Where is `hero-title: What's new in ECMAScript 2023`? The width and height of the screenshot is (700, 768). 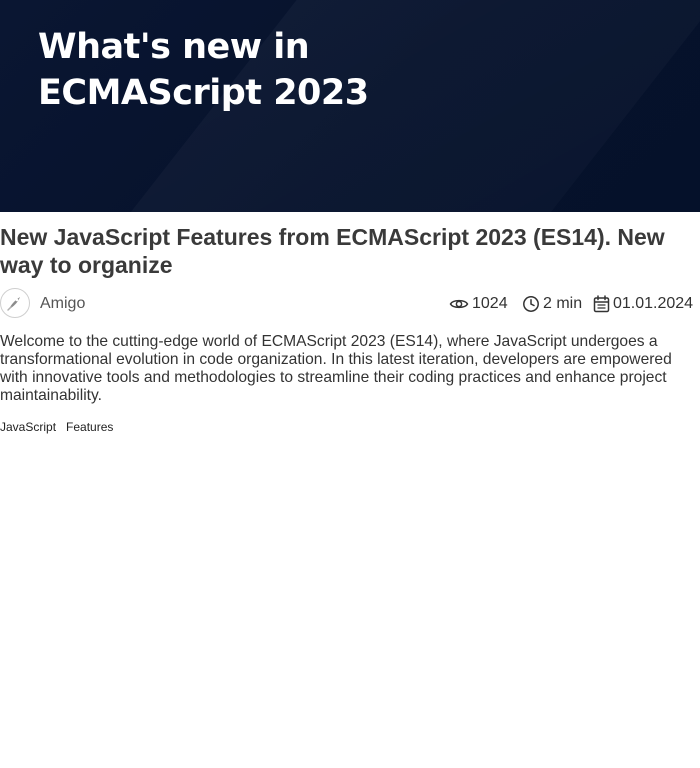 hero-title: What's new in ECMAScript 2023 is located at coordinates (218, 70).